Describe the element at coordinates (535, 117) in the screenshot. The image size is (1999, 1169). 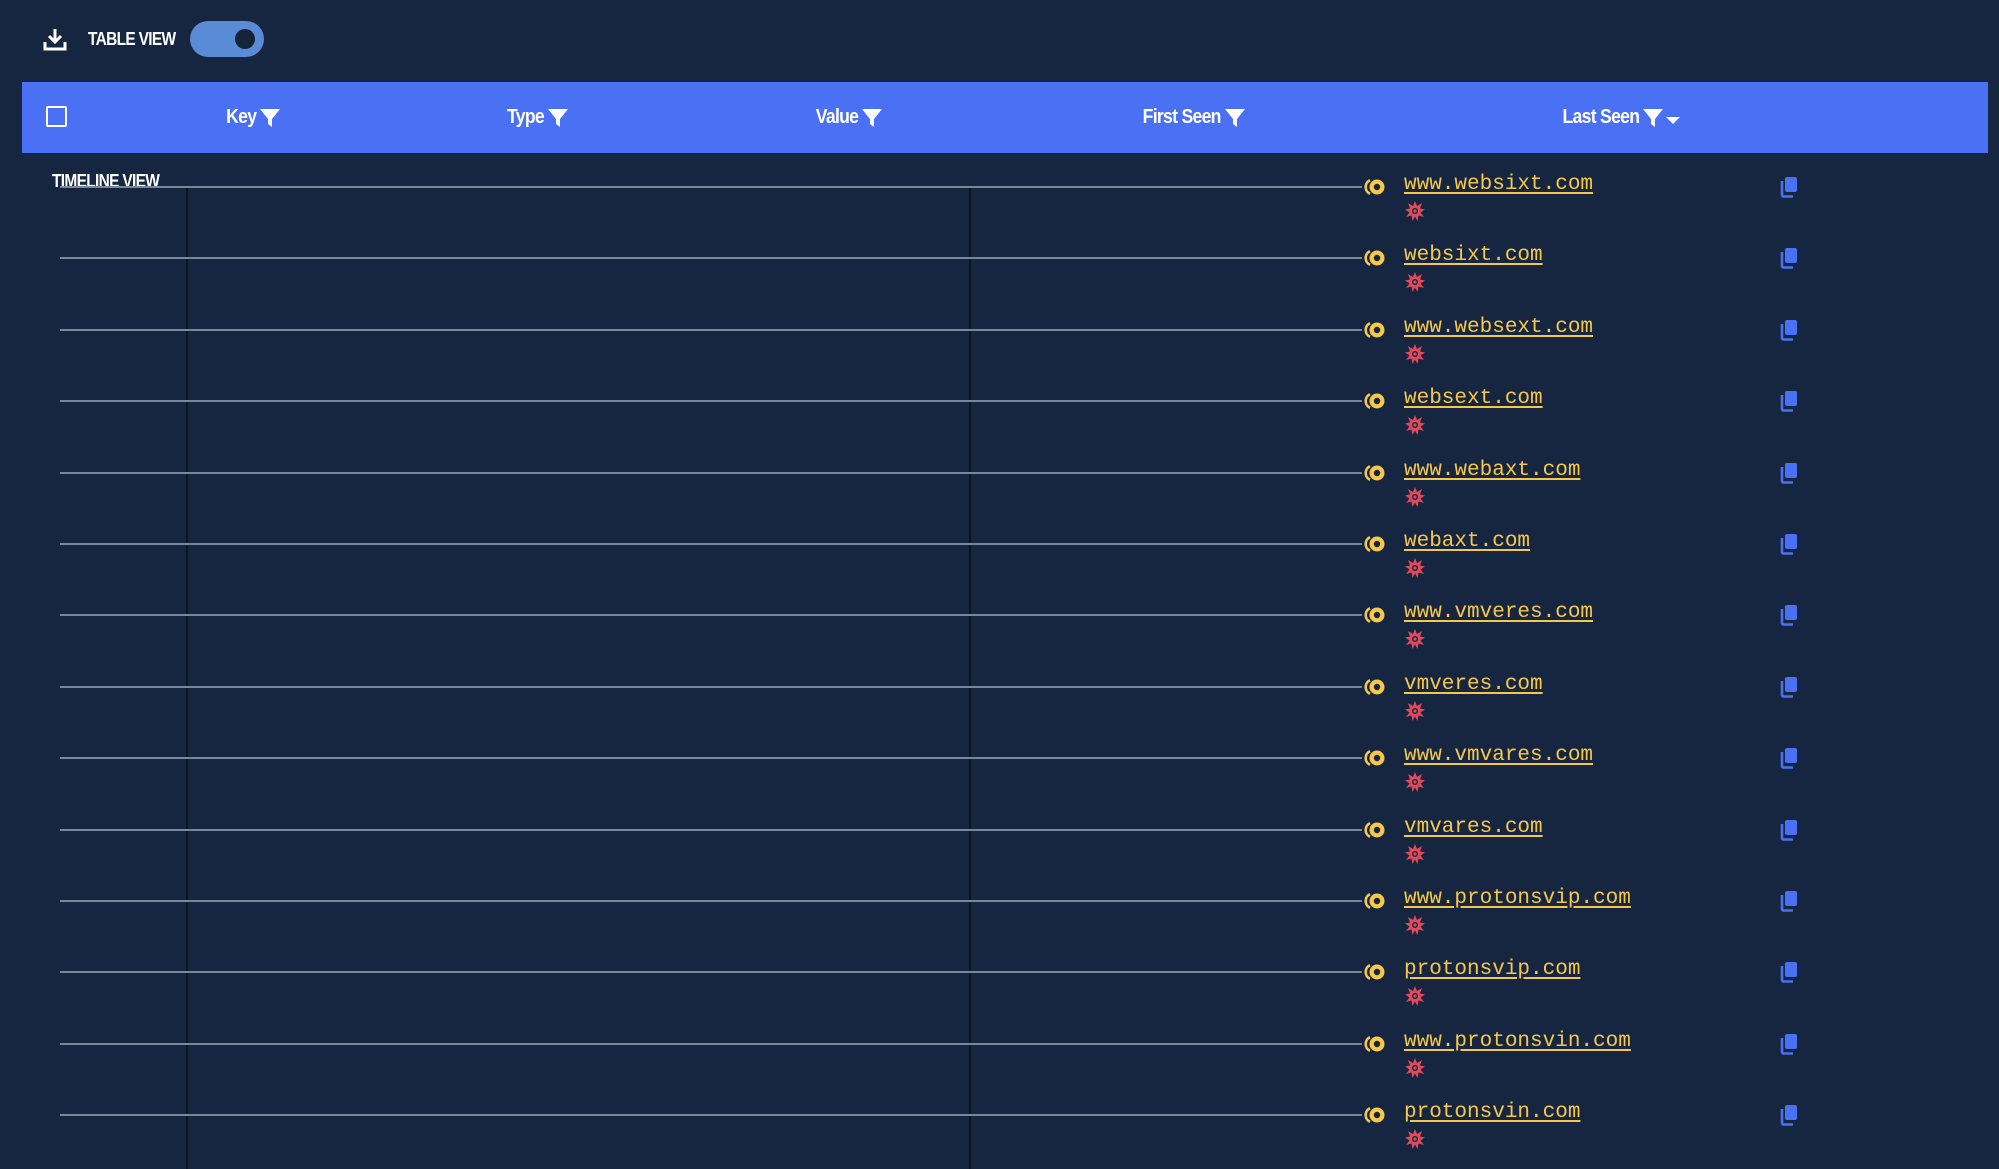
I see `column-header-type: Type` at that location.